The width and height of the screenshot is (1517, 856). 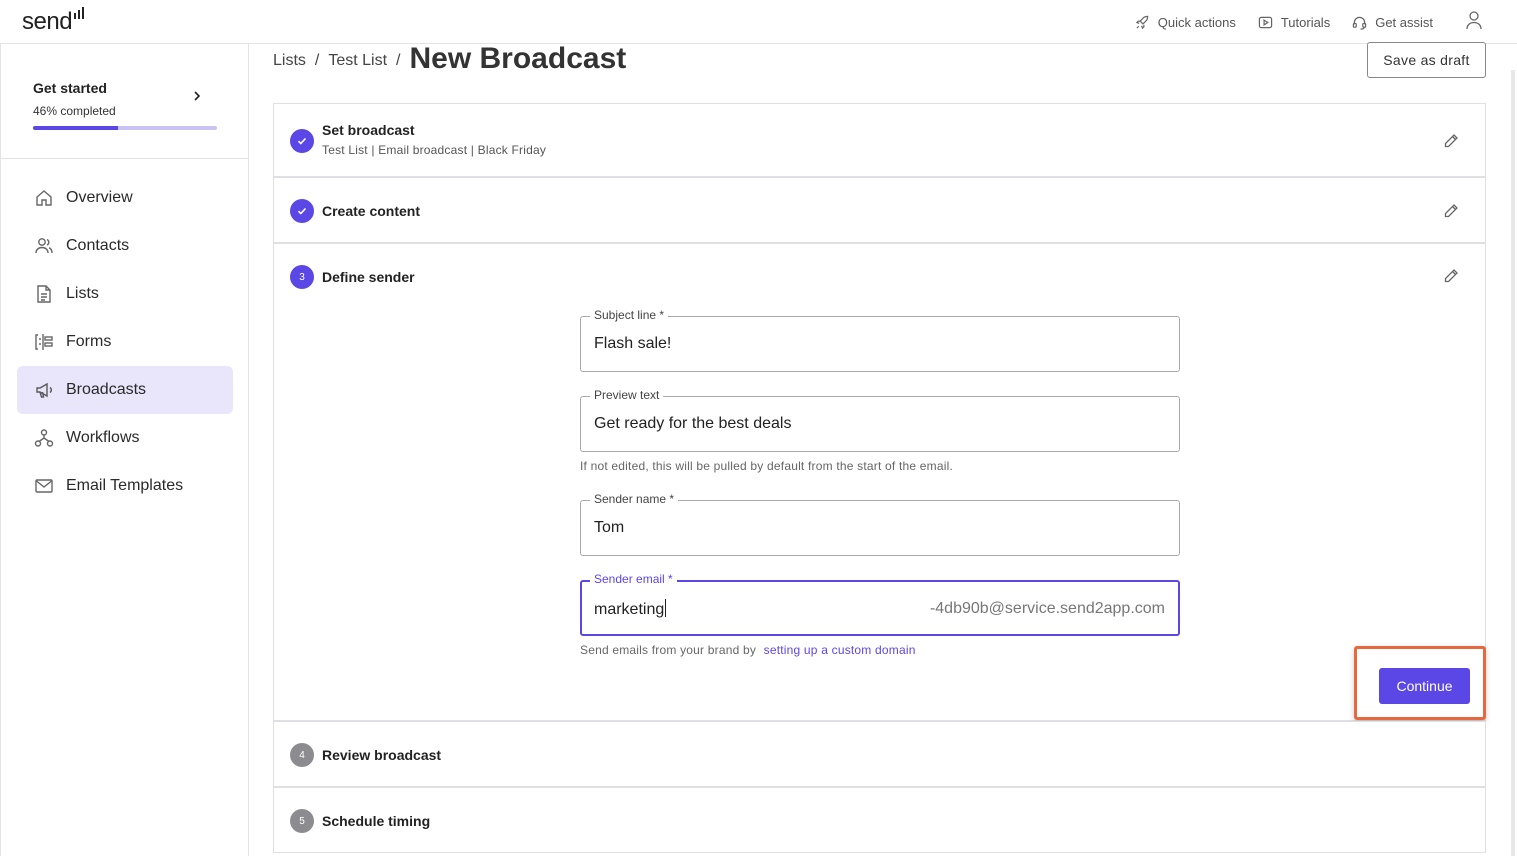 I want to click on send-logo: send, so click(x=53, y=21).